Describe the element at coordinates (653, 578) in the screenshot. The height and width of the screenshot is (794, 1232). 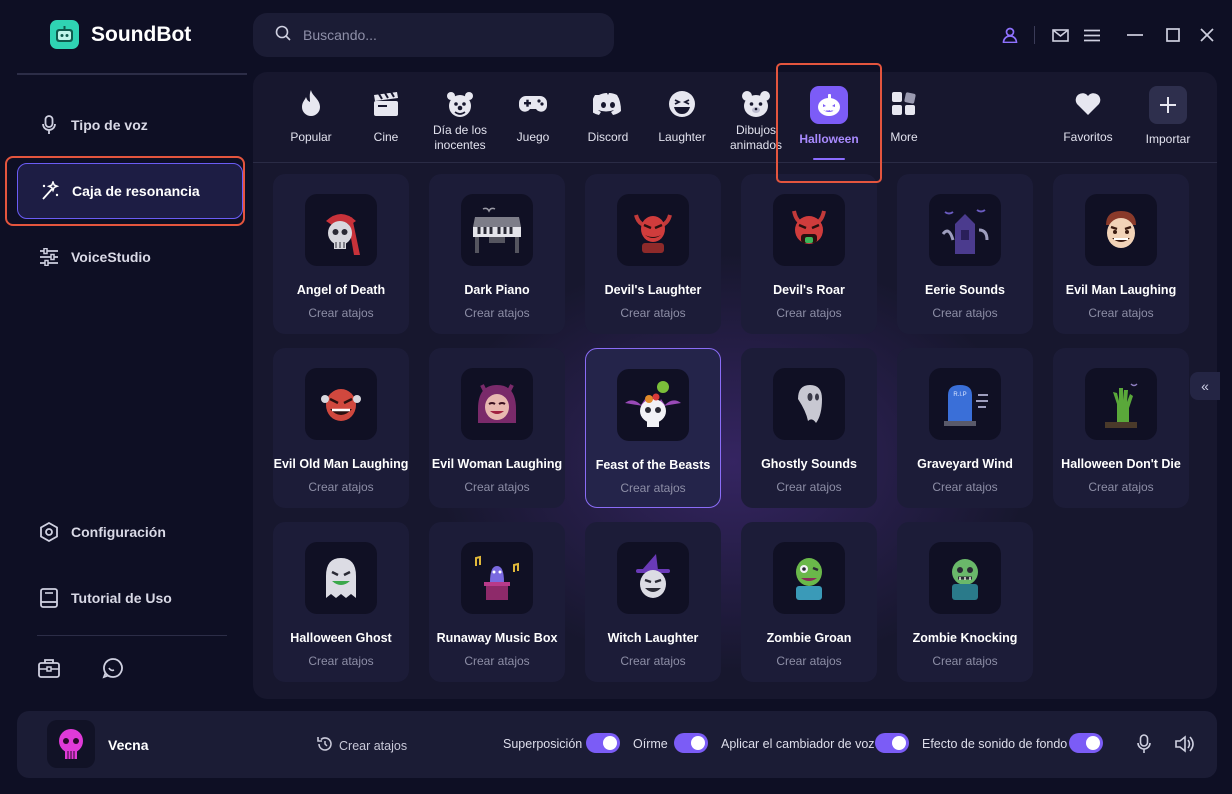
I see `witch-icon` at that location.